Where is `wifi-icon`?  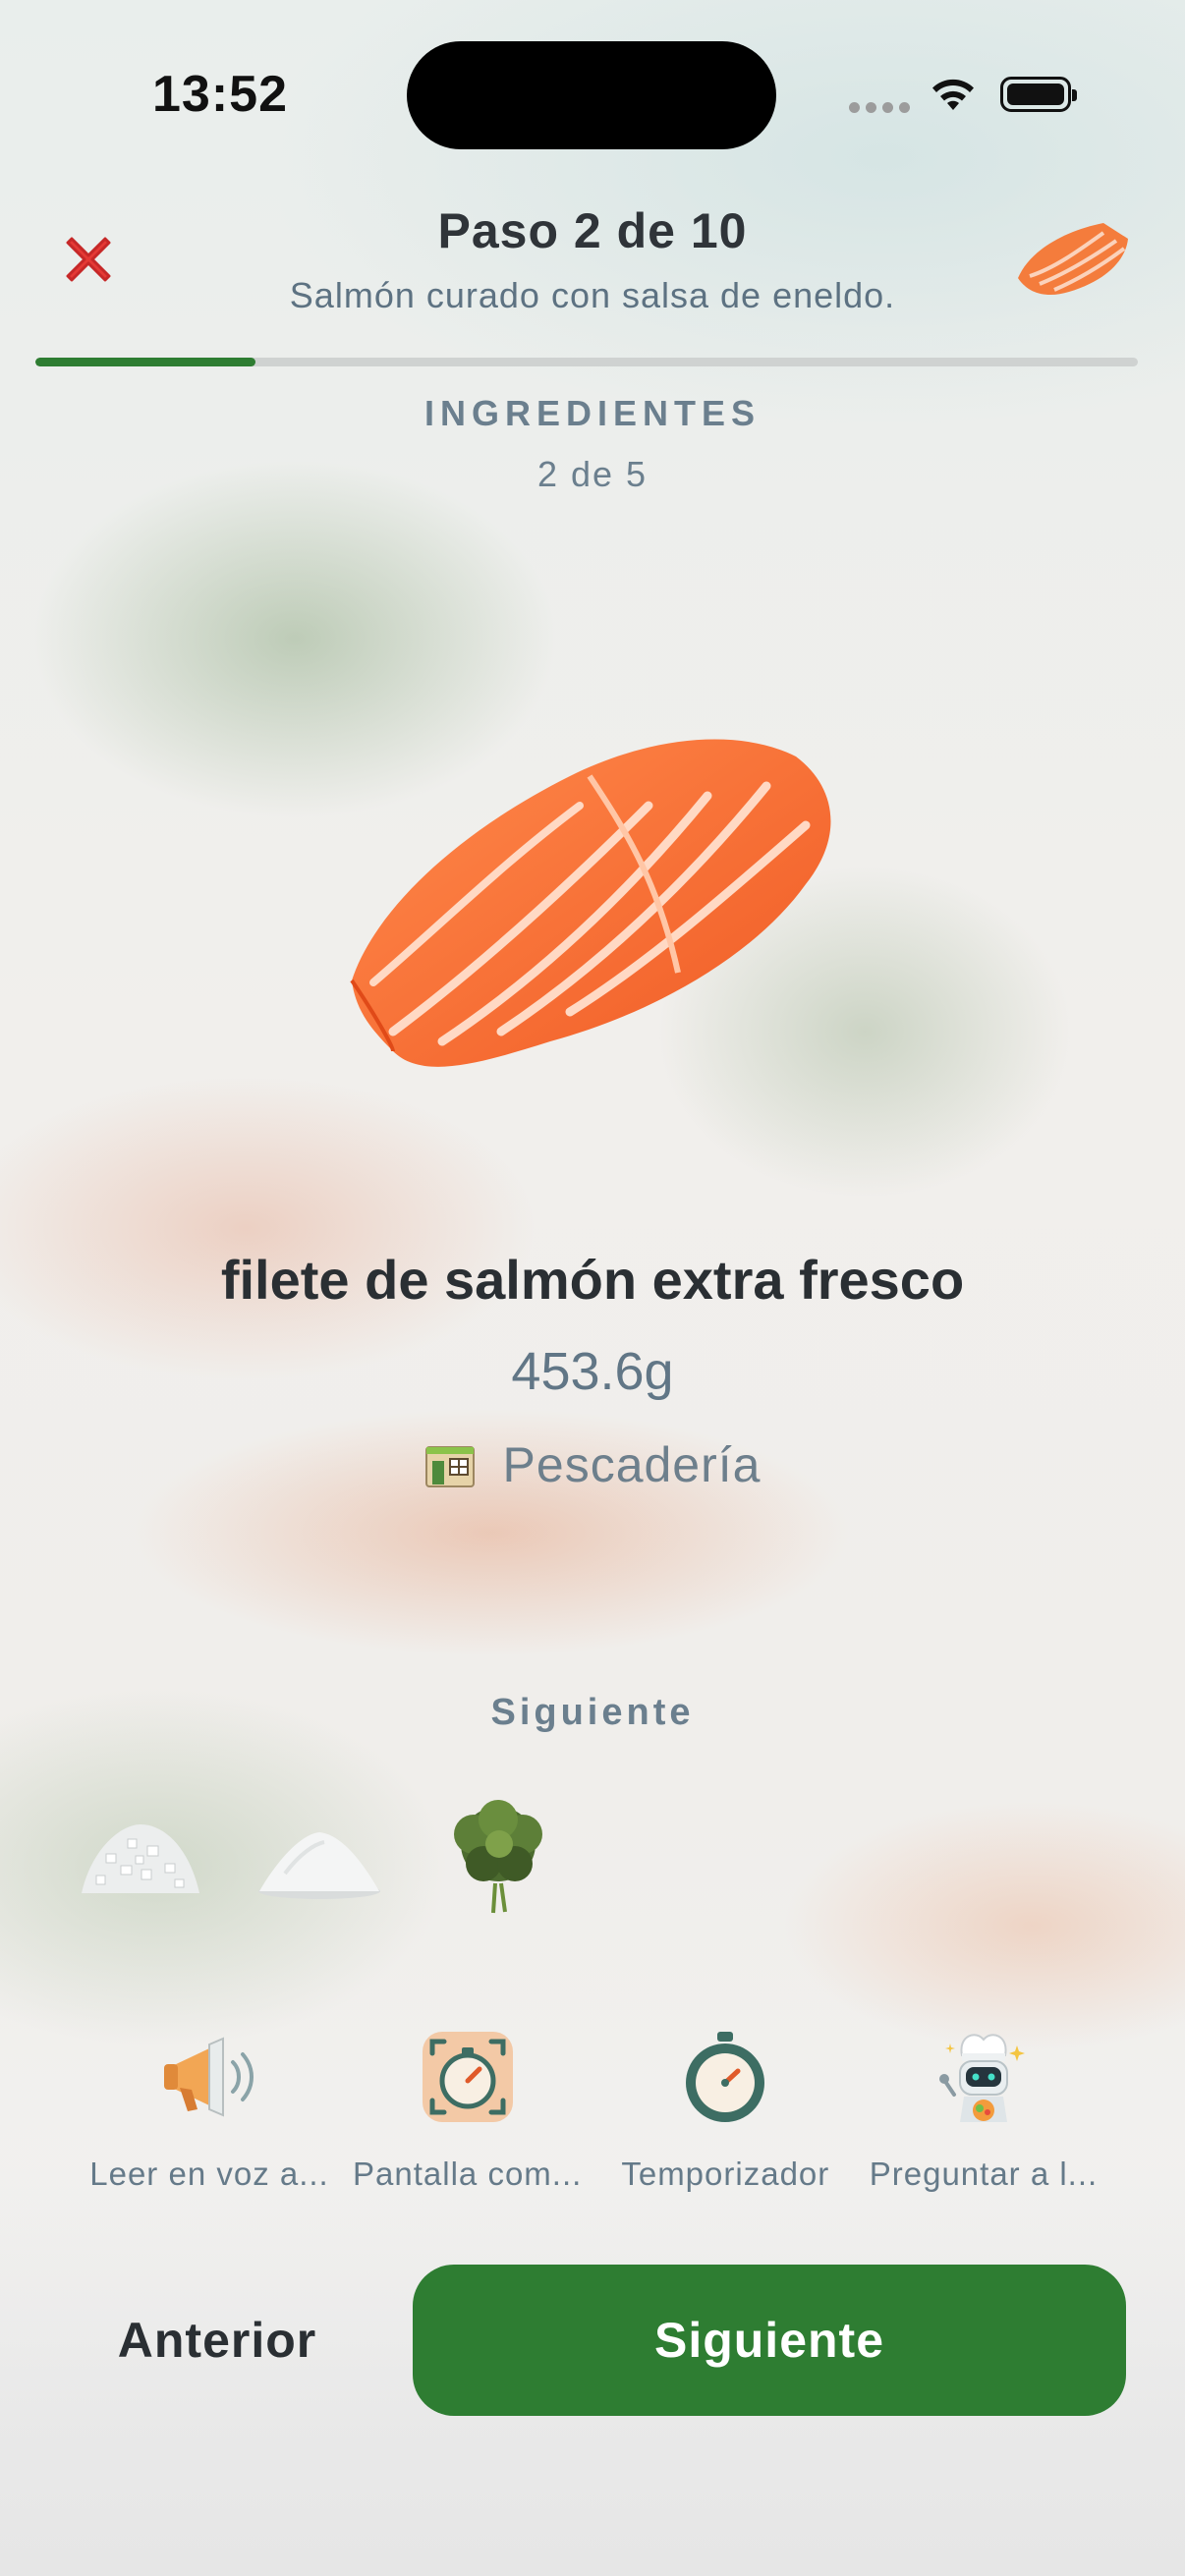
wifi-icon is located at coordinates (953, 94).